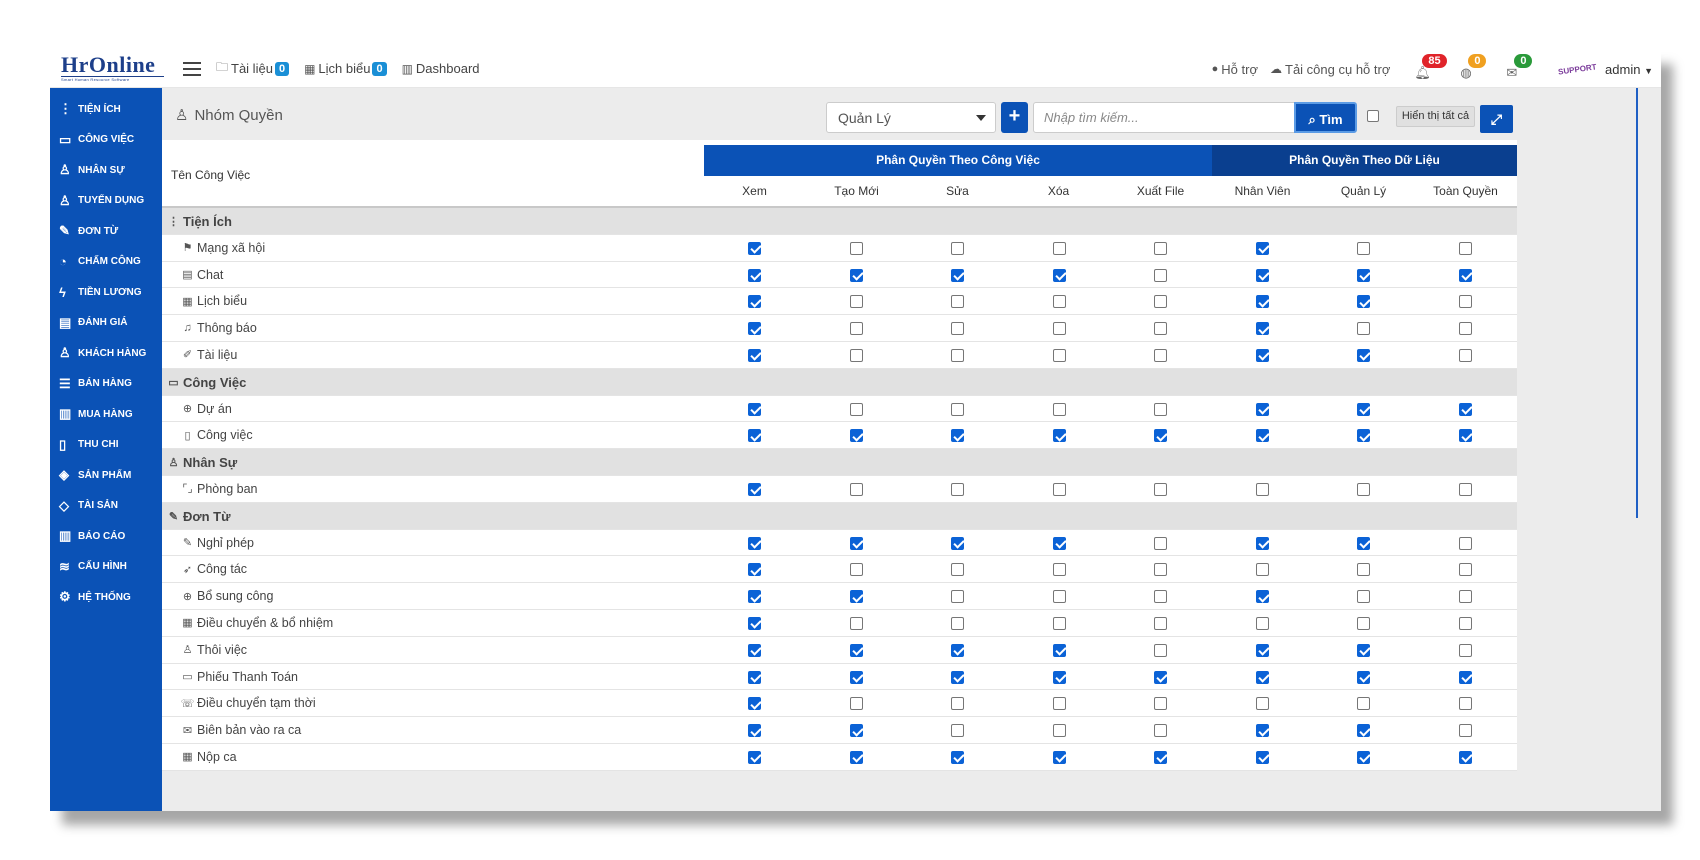 This screenshot has width=1700, height=860. What do you see at coordinates (1519, 67) in the screenshot?
I see `notifications-mail: ✉ 0` at bounding box center [1519, 67].